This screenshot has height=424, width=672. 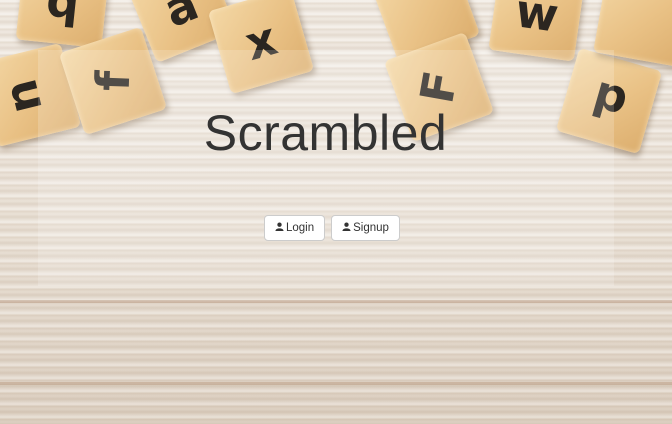 I want to click on login-label: Login, so click(x=300, y=228).